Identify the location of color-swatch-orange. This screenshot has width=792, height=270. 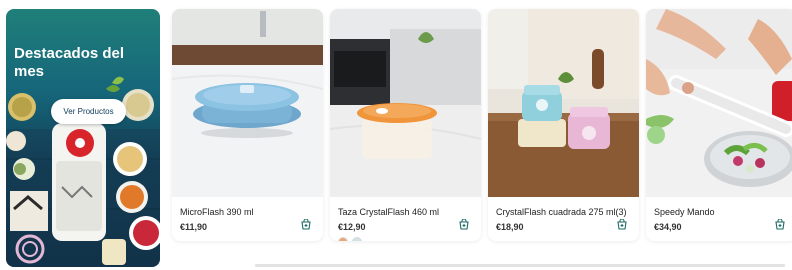
(343, 239).